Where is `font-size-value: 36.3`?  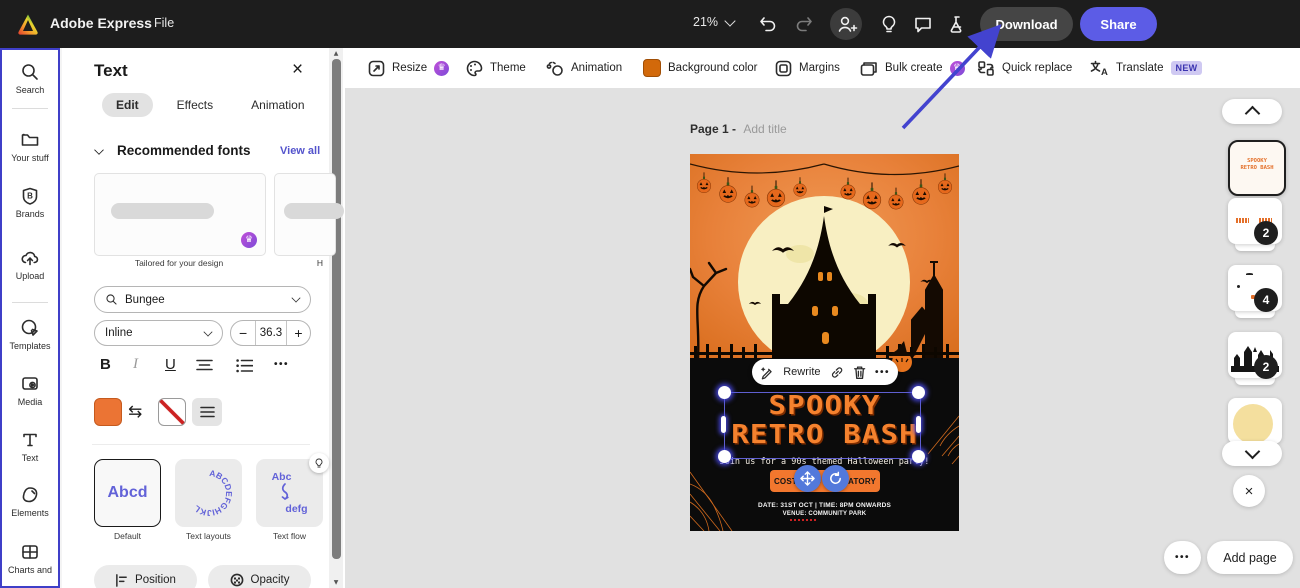
font-size-value: 36.3 is located at coordinates (271, 333).